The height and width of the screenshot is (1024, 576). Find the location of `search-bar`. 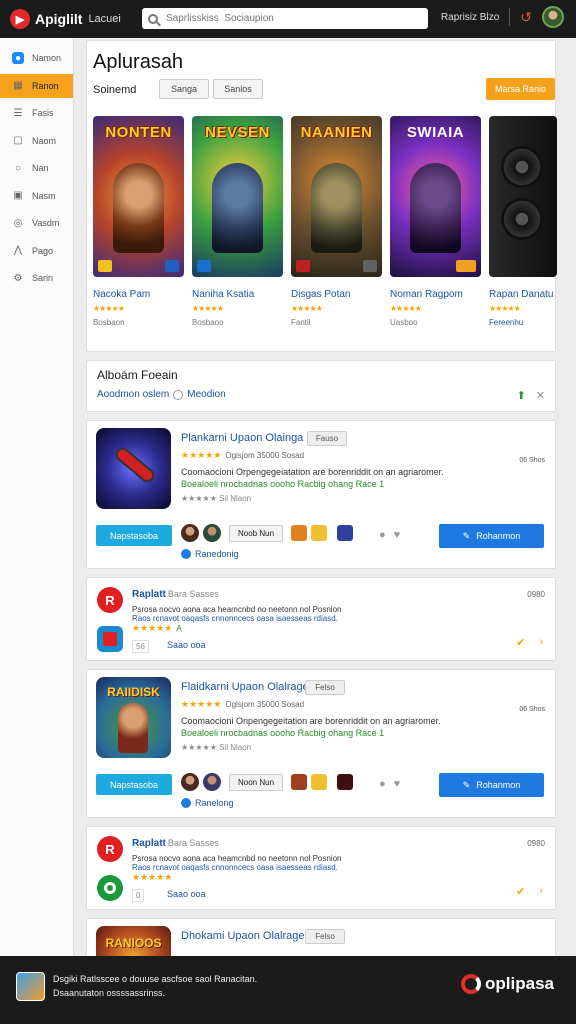

search-bar is located at coordinates (285, 18).